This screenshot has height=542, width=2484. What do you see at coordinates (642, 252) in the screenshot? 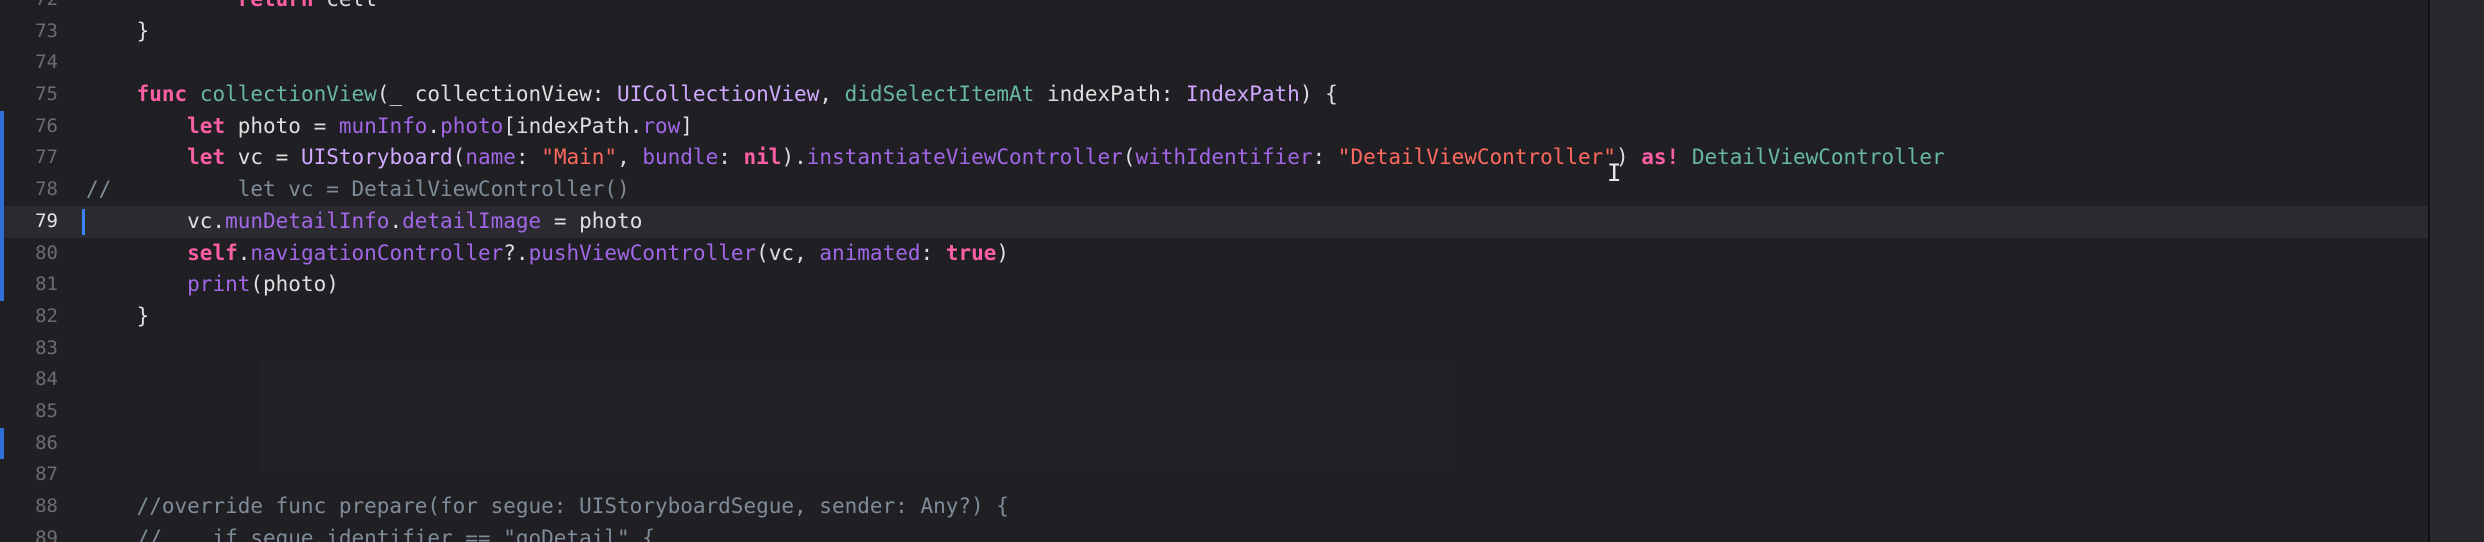
I see `code-token: pushViewController` at bounding box center [642, 252].